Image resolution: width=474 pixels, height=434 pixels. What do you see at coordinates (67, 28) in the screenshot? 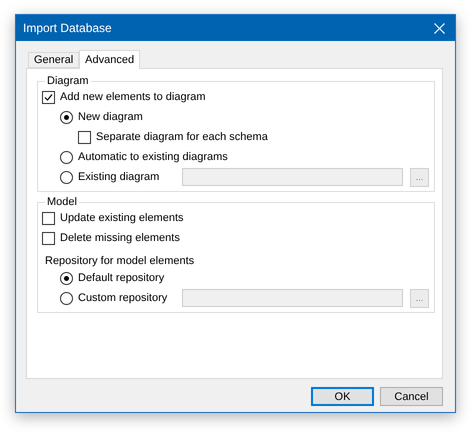
I see `window-title: Import Database` at bounding box center [67, 28].